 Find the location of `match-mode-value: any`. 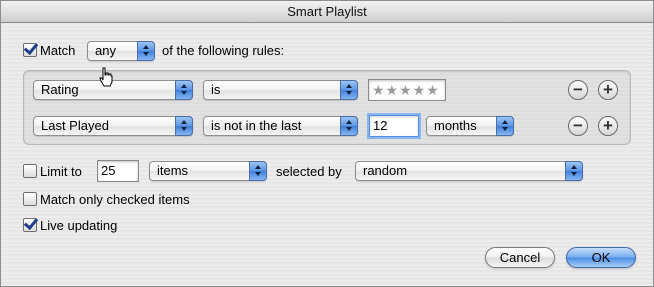

match-mode-value: any is located at coordinates (105, 50).